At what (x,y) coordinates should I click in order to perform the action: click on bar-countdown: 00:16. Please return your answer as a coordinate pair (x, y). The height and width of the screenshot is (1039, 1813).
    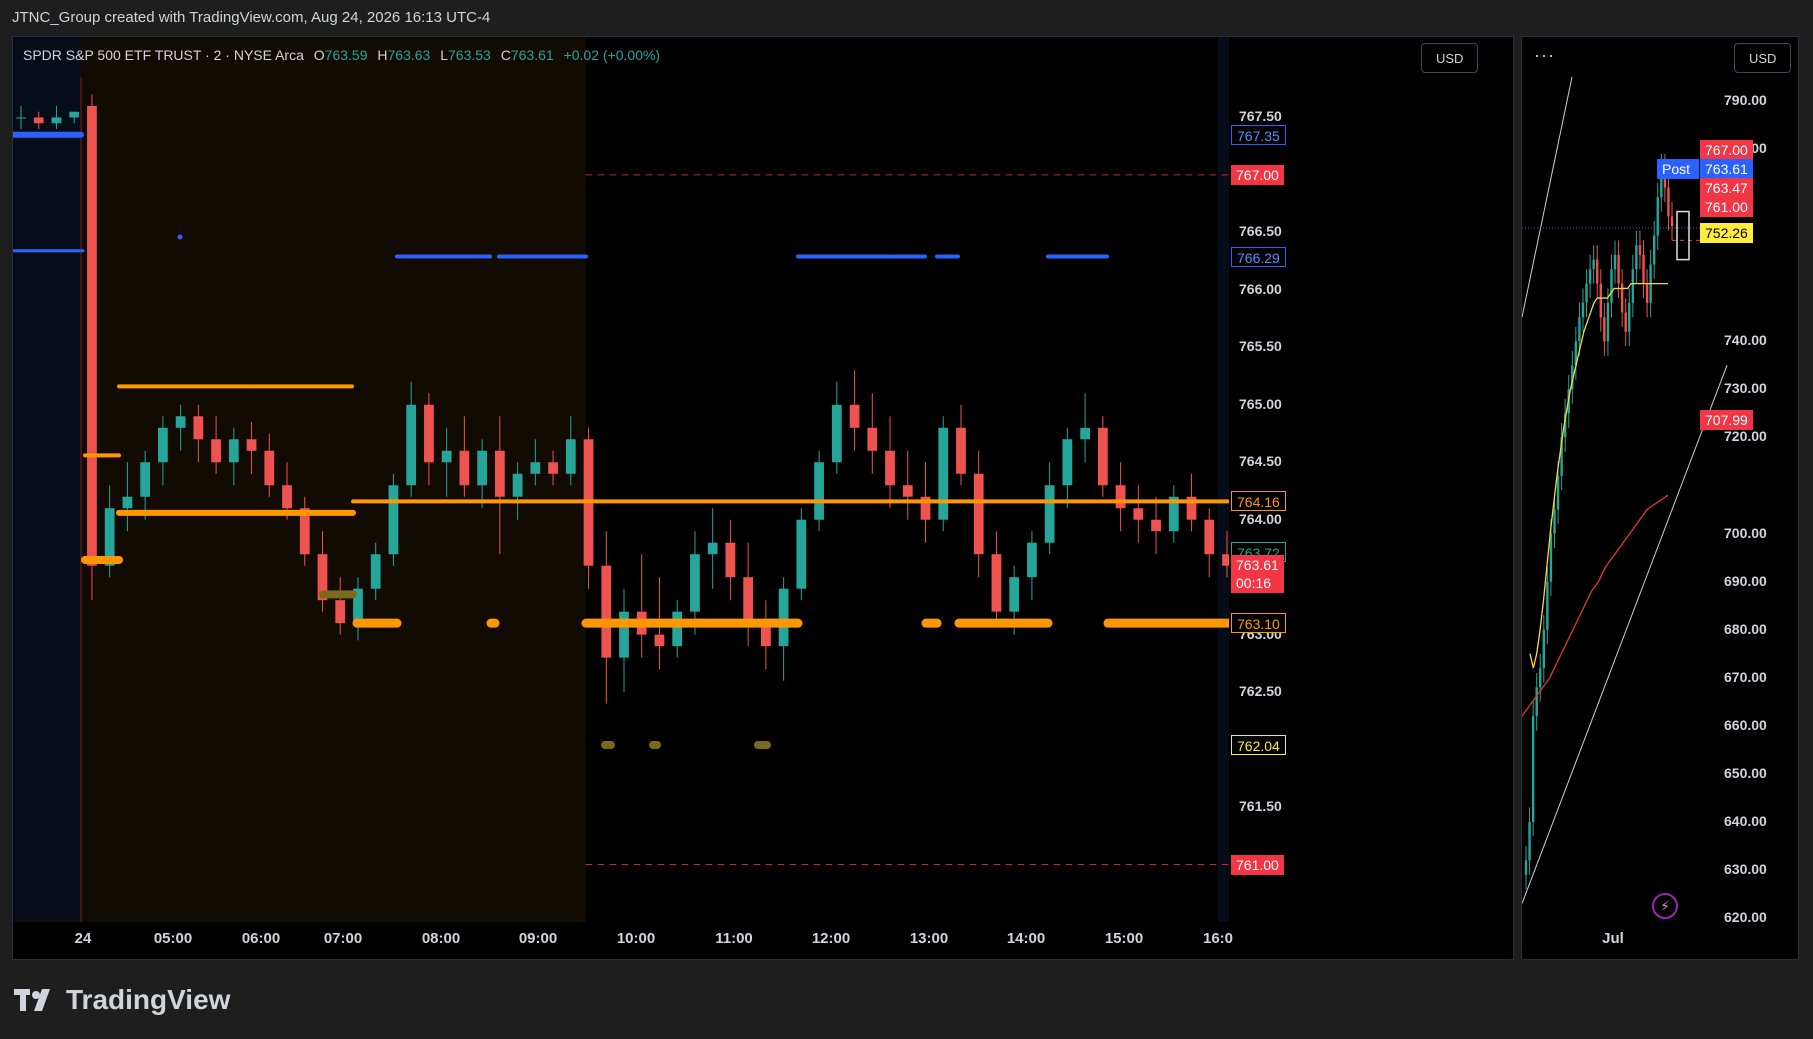
    Looking at the image, I should click on (1254, 582).